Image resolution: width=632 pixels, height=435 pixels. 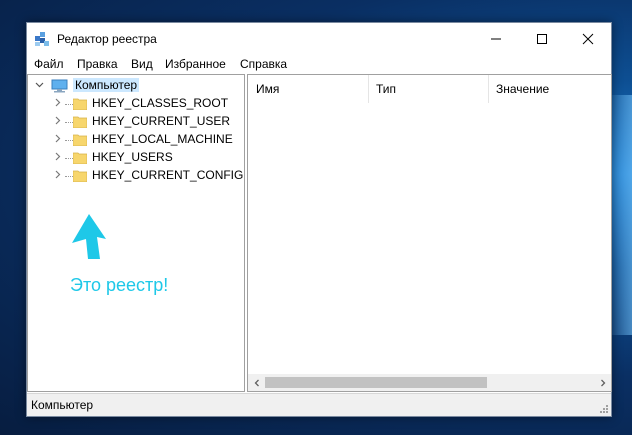 I want to click on status-bar: Компьютер, so click(x=319, y=404).